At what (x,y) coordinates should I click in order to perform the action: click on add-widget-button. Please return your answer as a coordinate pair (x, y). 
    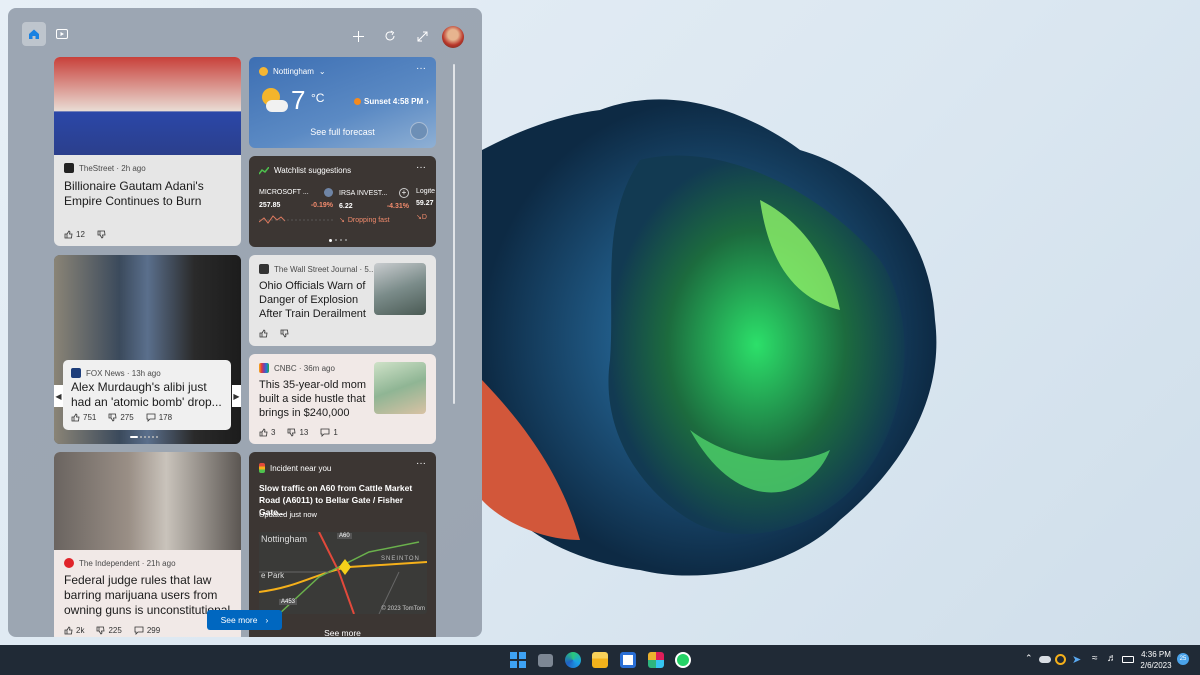
    Looking at the image, I should click on (358, 36).